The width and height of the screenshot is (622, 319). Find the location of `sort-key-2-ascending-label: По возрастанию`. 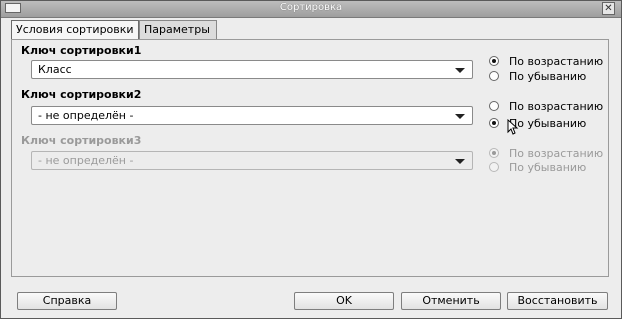

sort-key-2-ascending-label: По возрастанию is located at coordinates (556, 106).